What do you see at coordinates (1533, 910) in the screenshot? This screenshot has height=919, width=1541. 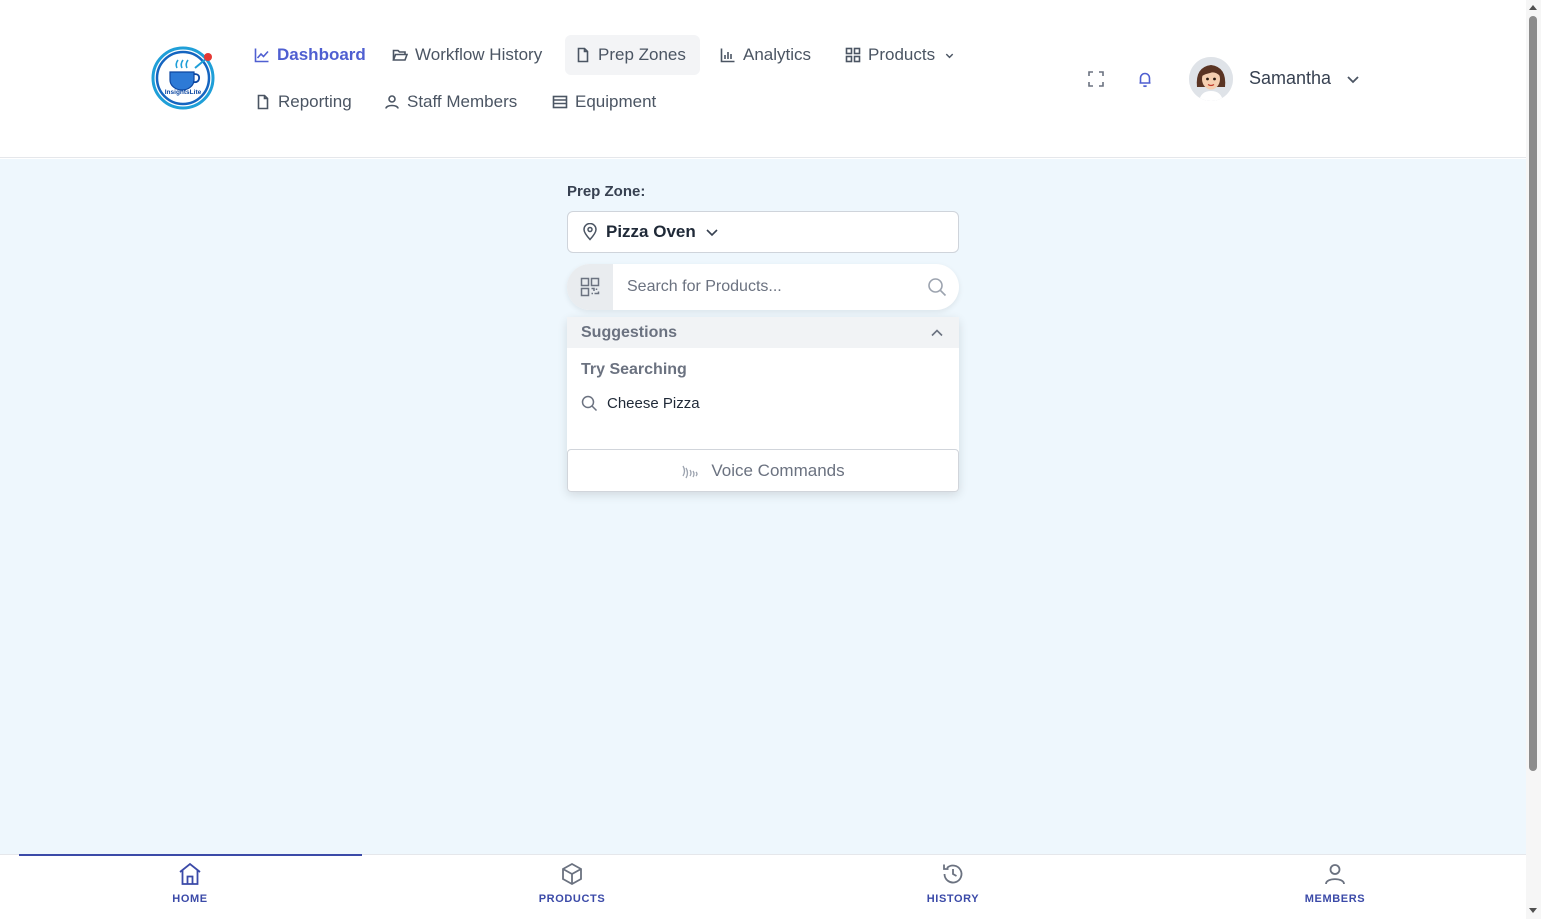 I see `scroll-down-arrow` at bounding box center [1533, 910].